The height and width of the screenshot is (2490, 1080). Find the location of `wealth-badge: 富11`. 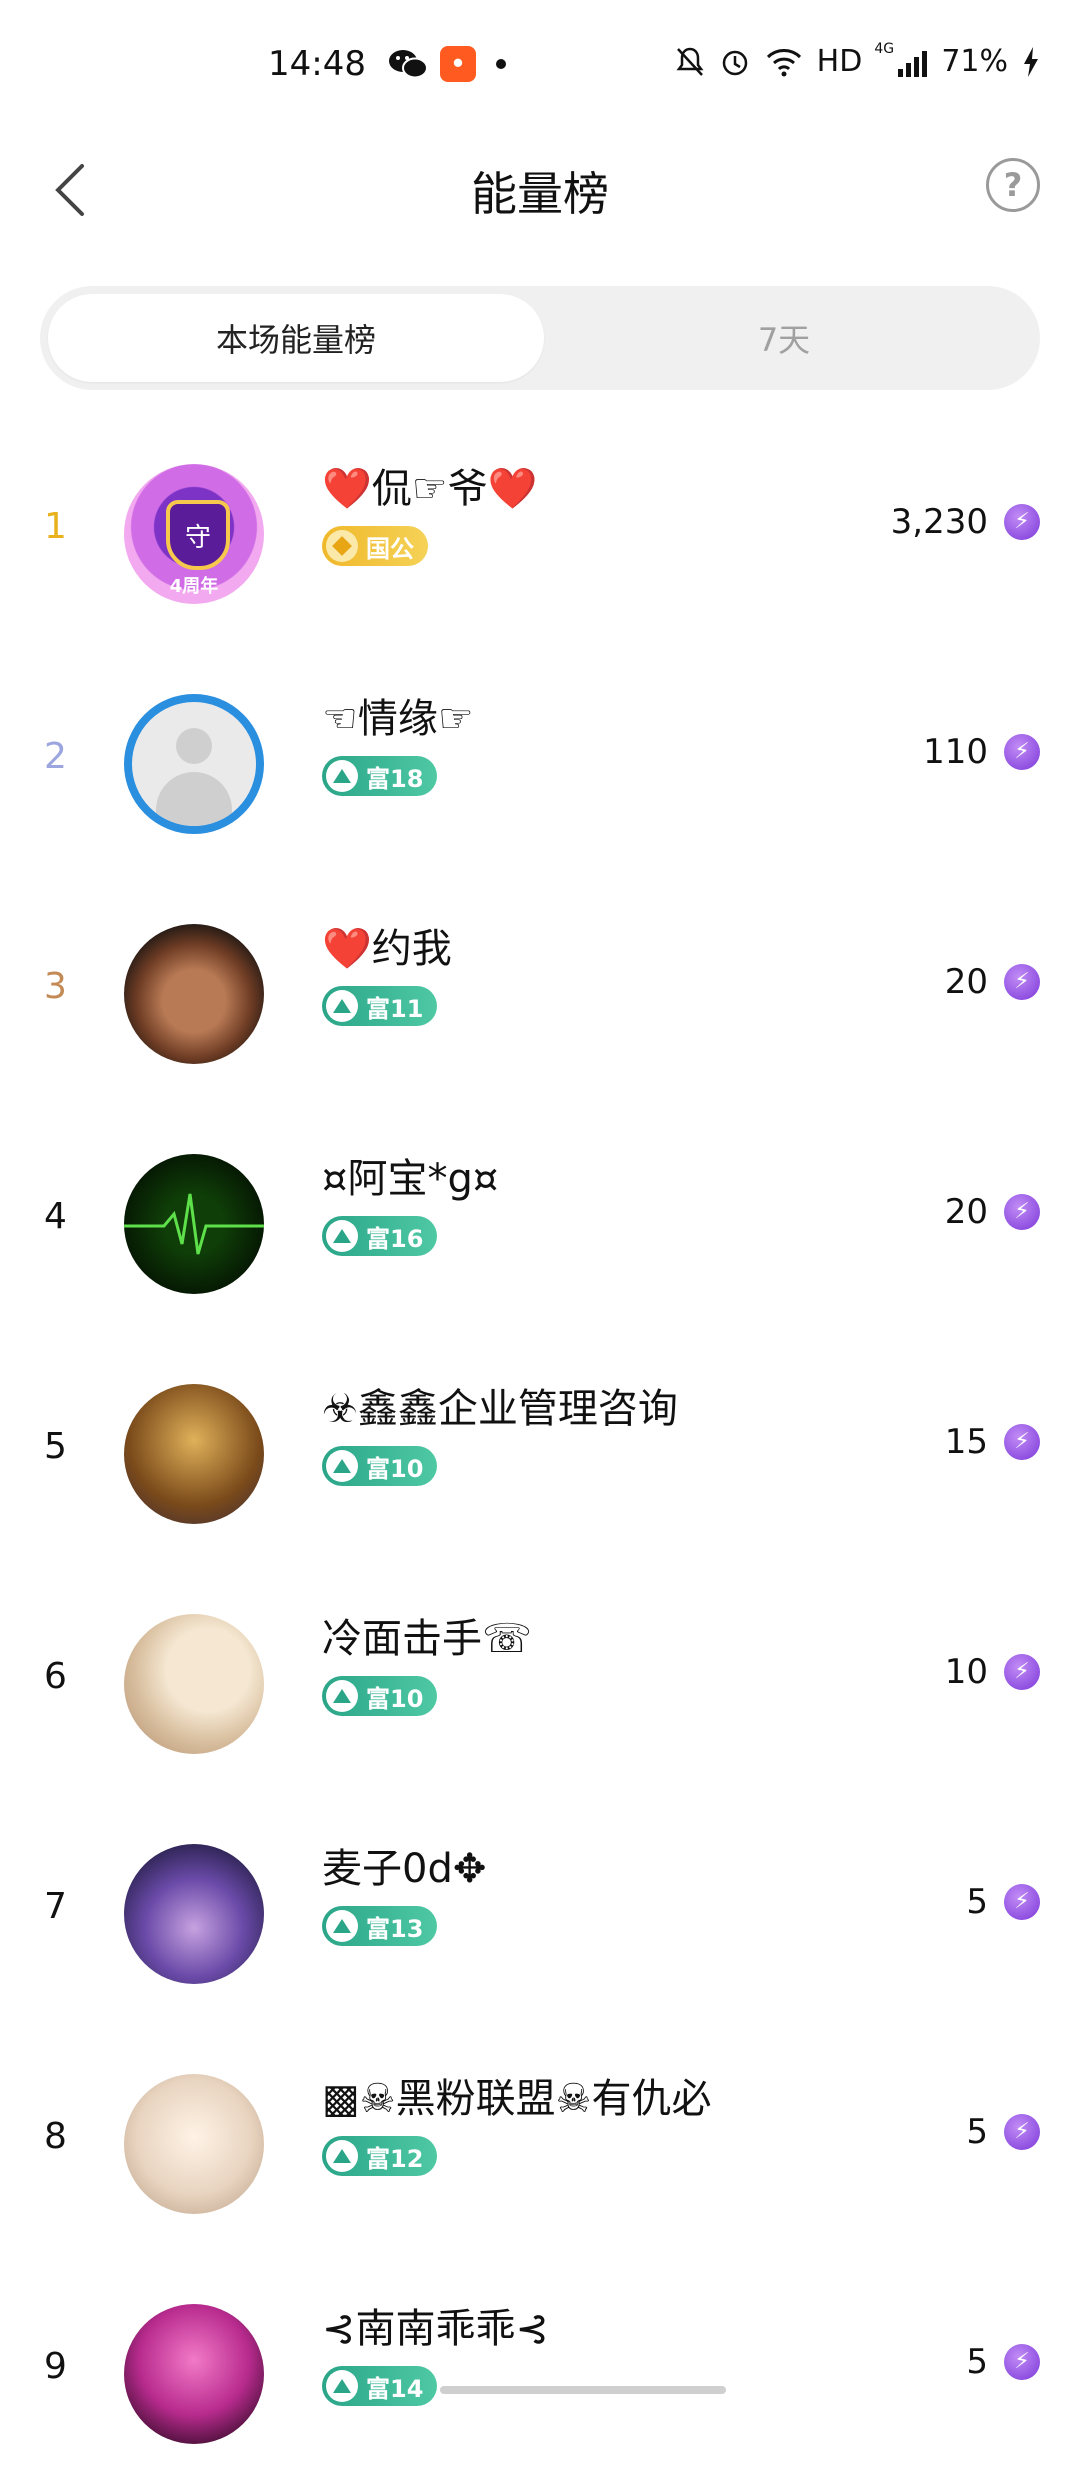

wealth-badge: 富11 is located at coordinates (380, 1006).